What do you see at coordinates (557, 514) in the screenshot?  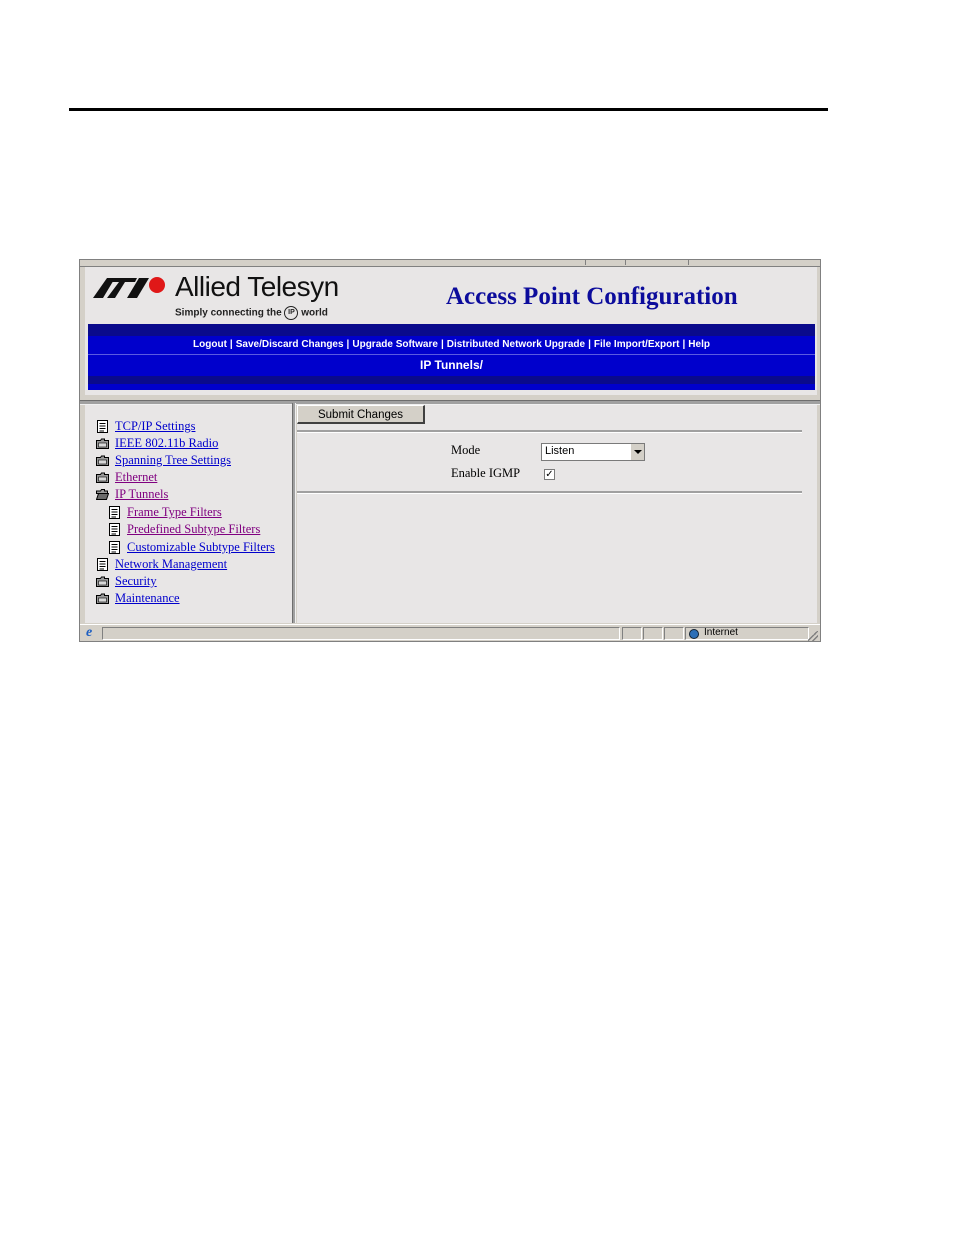 I see `main-content: Submit Changes Mode Listen Enable IGMP ✓` at bounding box center [557, 514].